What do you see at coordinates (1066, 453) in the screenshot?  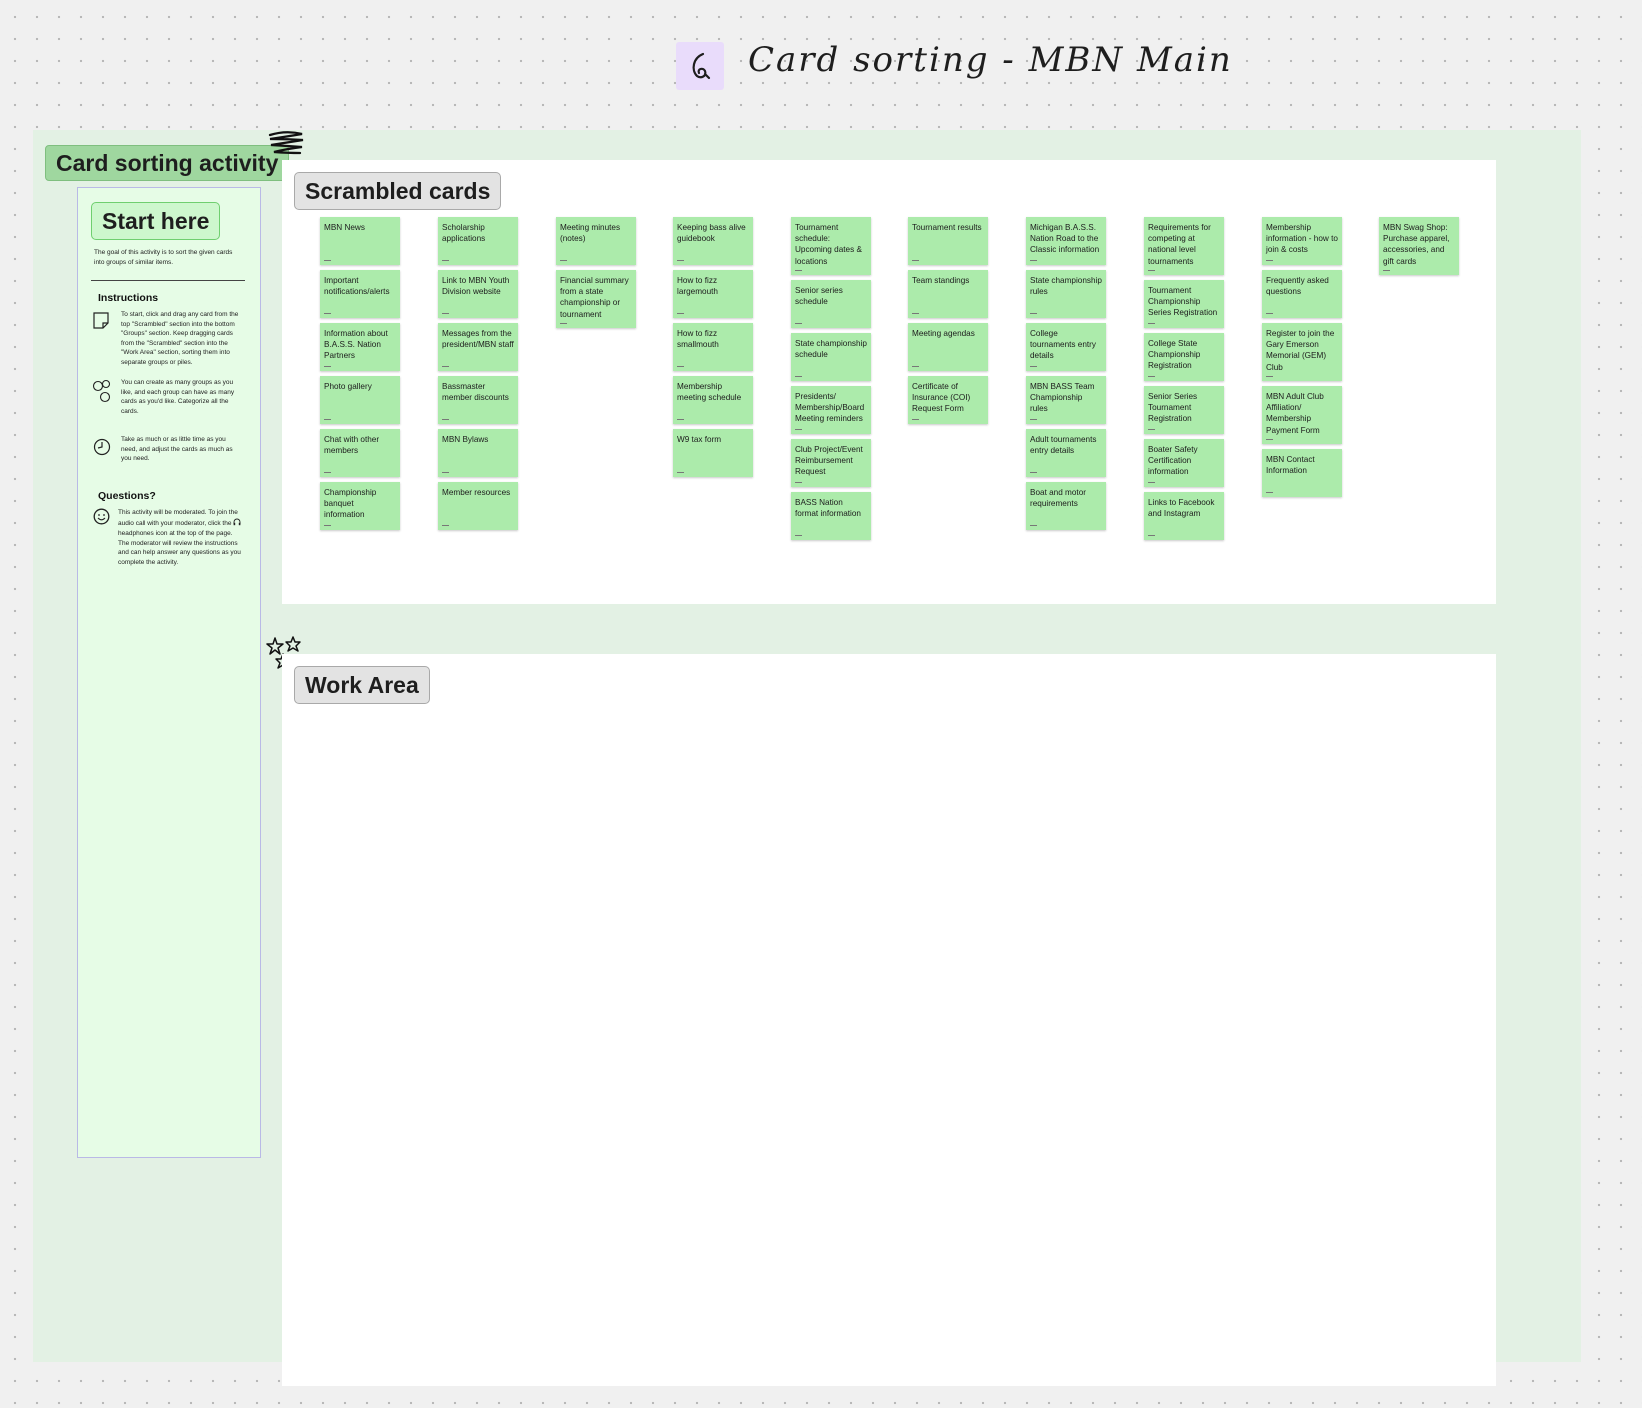 I see `sticky-note-card: Adult tournaments entry details` at bounding box center [1066, 453].